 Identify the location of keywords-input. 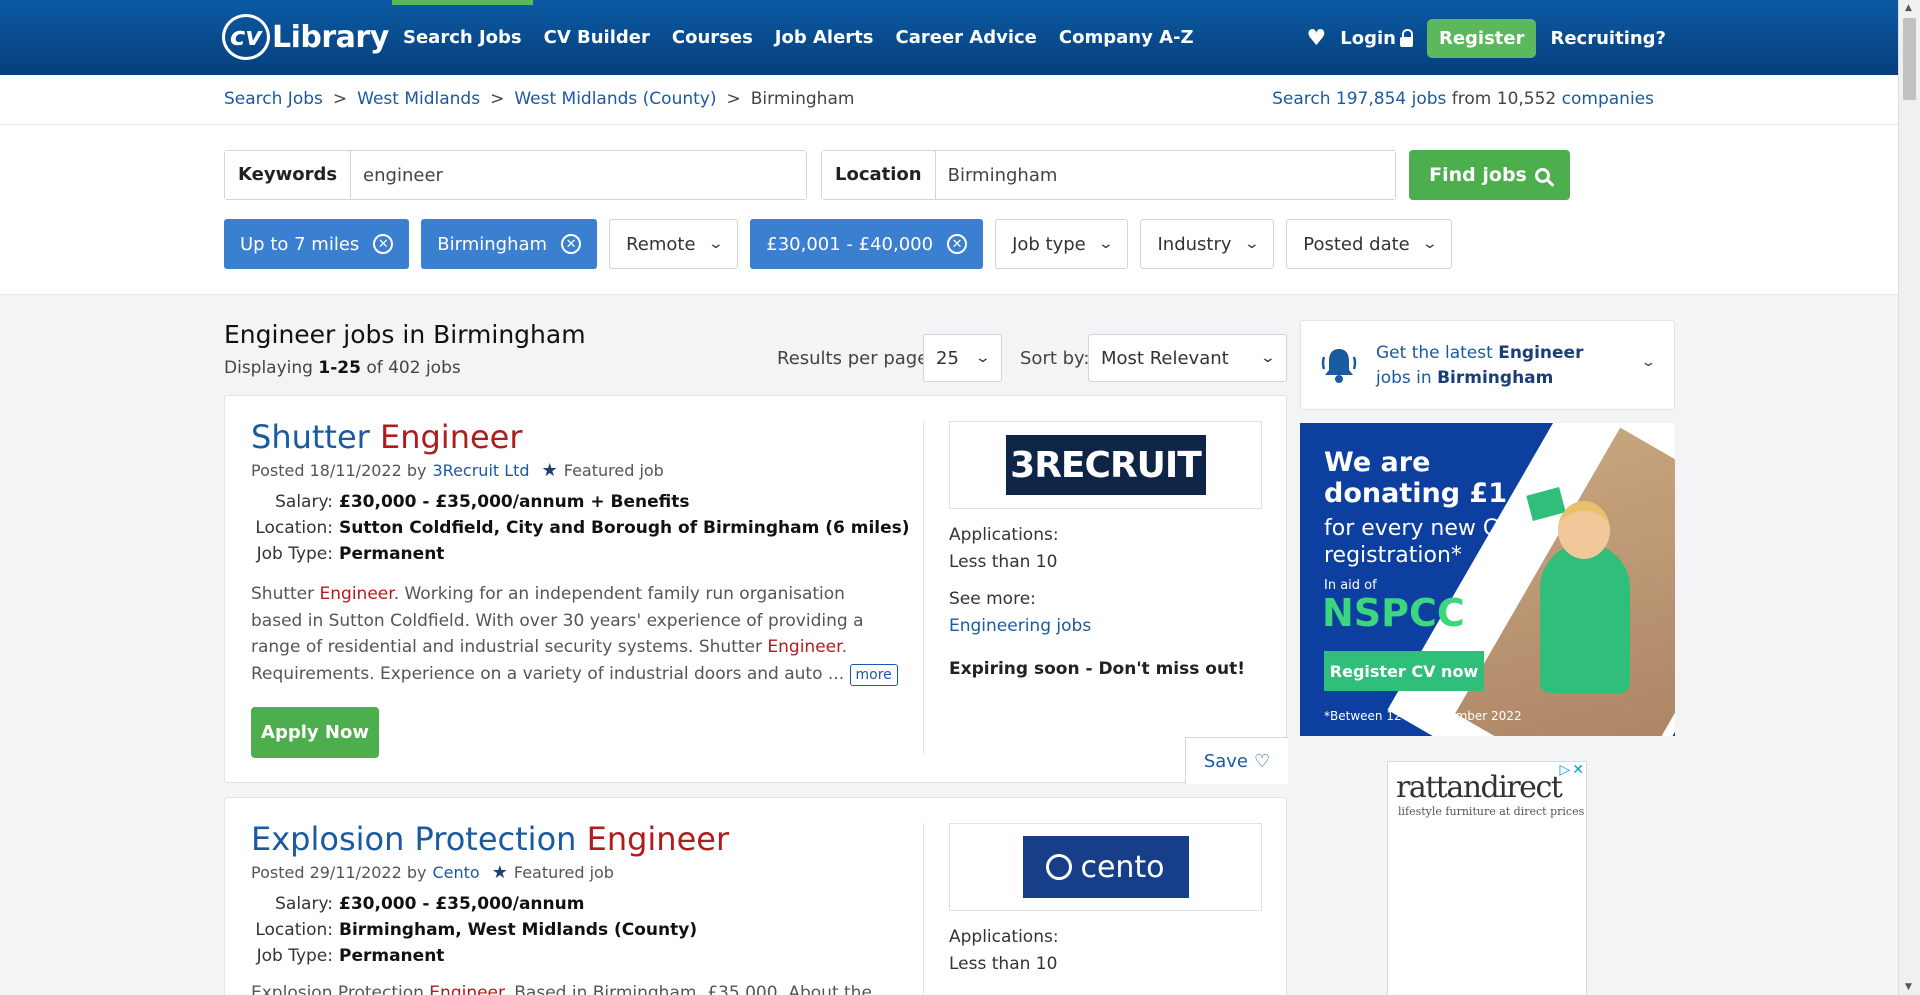
(578, 175).